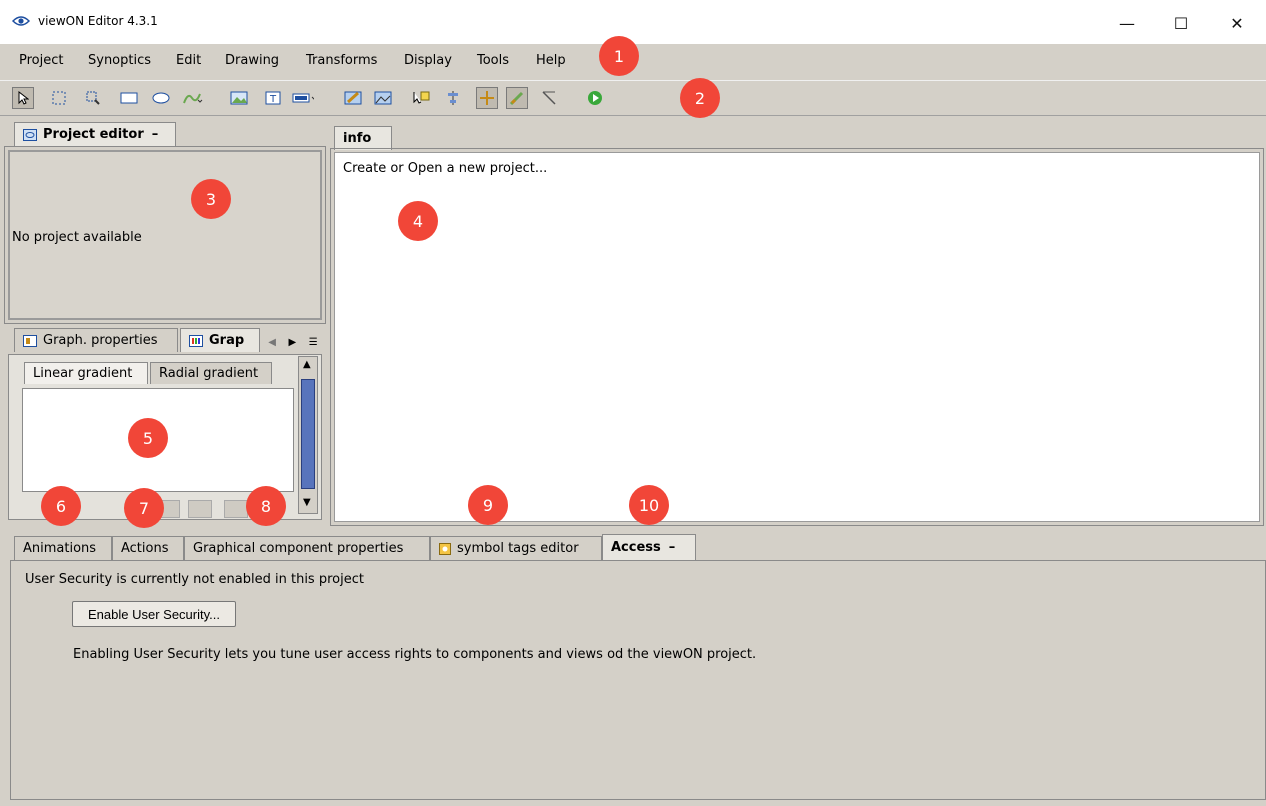  Describe the element at coordinates (119, 60) in the screenshot. I see `menu-synoptics: Synoptics` at that location.